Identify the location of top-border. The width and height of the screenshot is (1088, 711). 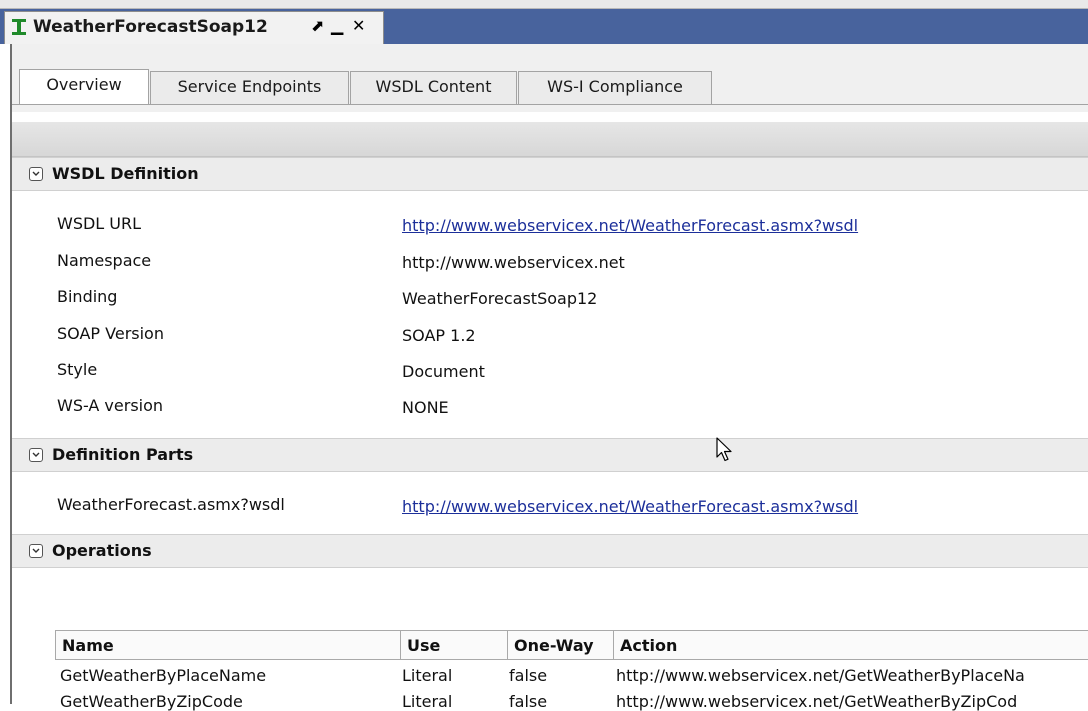
(544, 4).